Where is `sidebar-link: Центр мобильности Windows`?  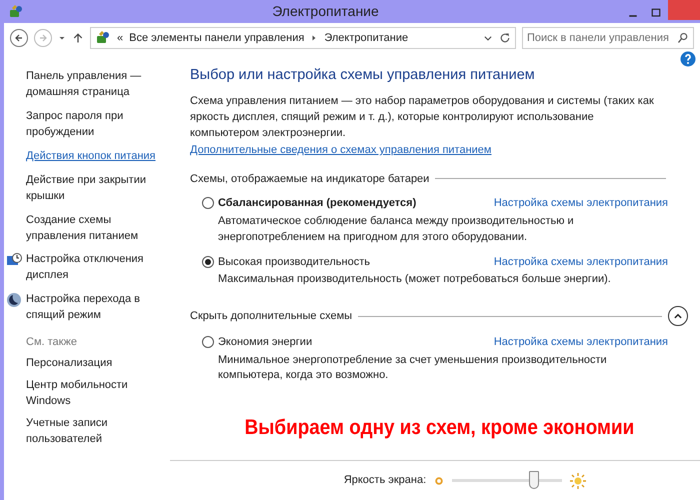
sidebar-link: Центр мобильности Windows is located at coordinates (98, 394).